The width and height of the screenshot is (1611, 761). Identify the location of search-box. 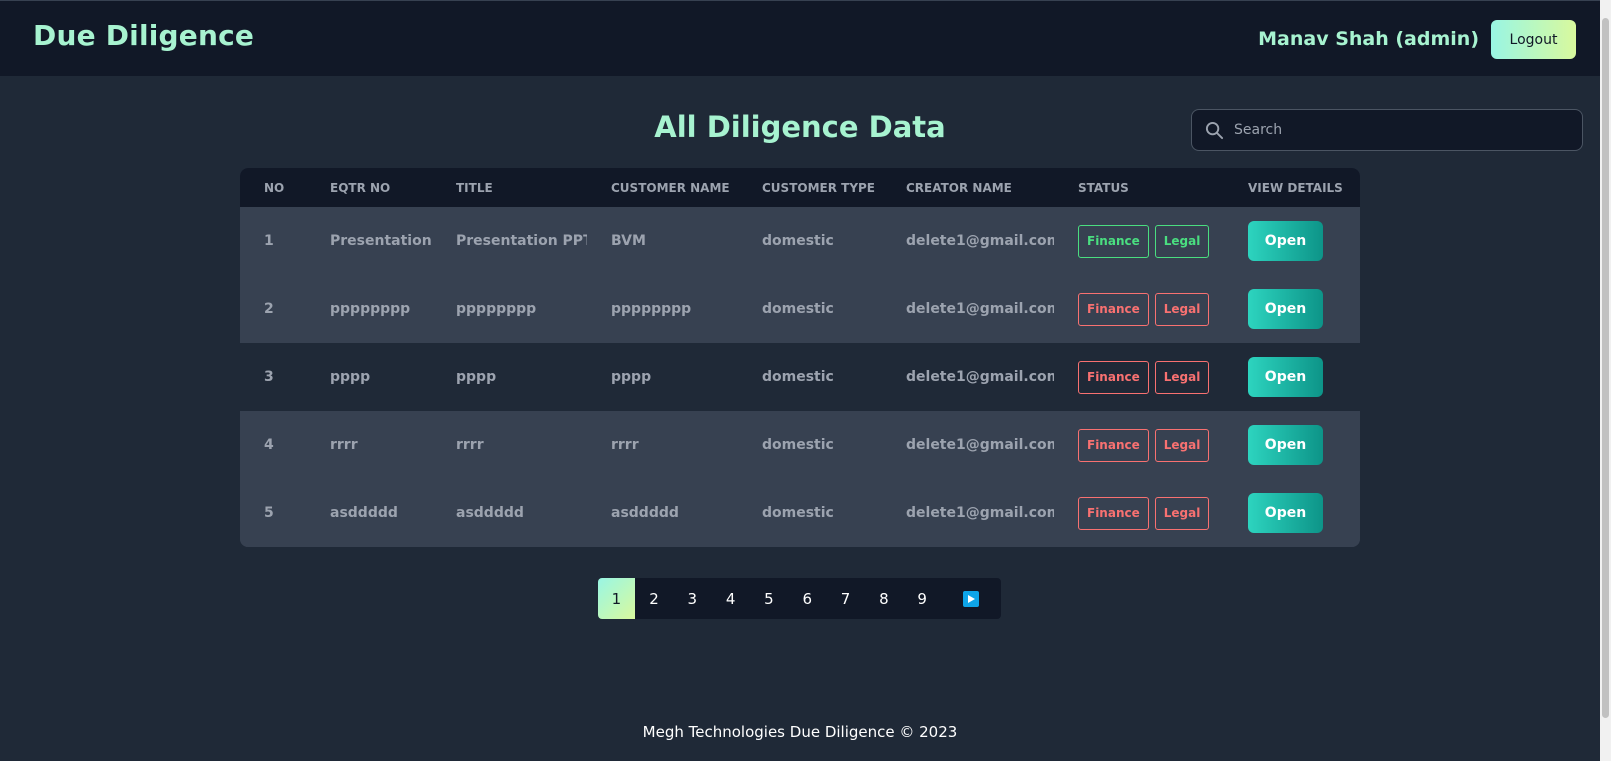
(1387, 130).